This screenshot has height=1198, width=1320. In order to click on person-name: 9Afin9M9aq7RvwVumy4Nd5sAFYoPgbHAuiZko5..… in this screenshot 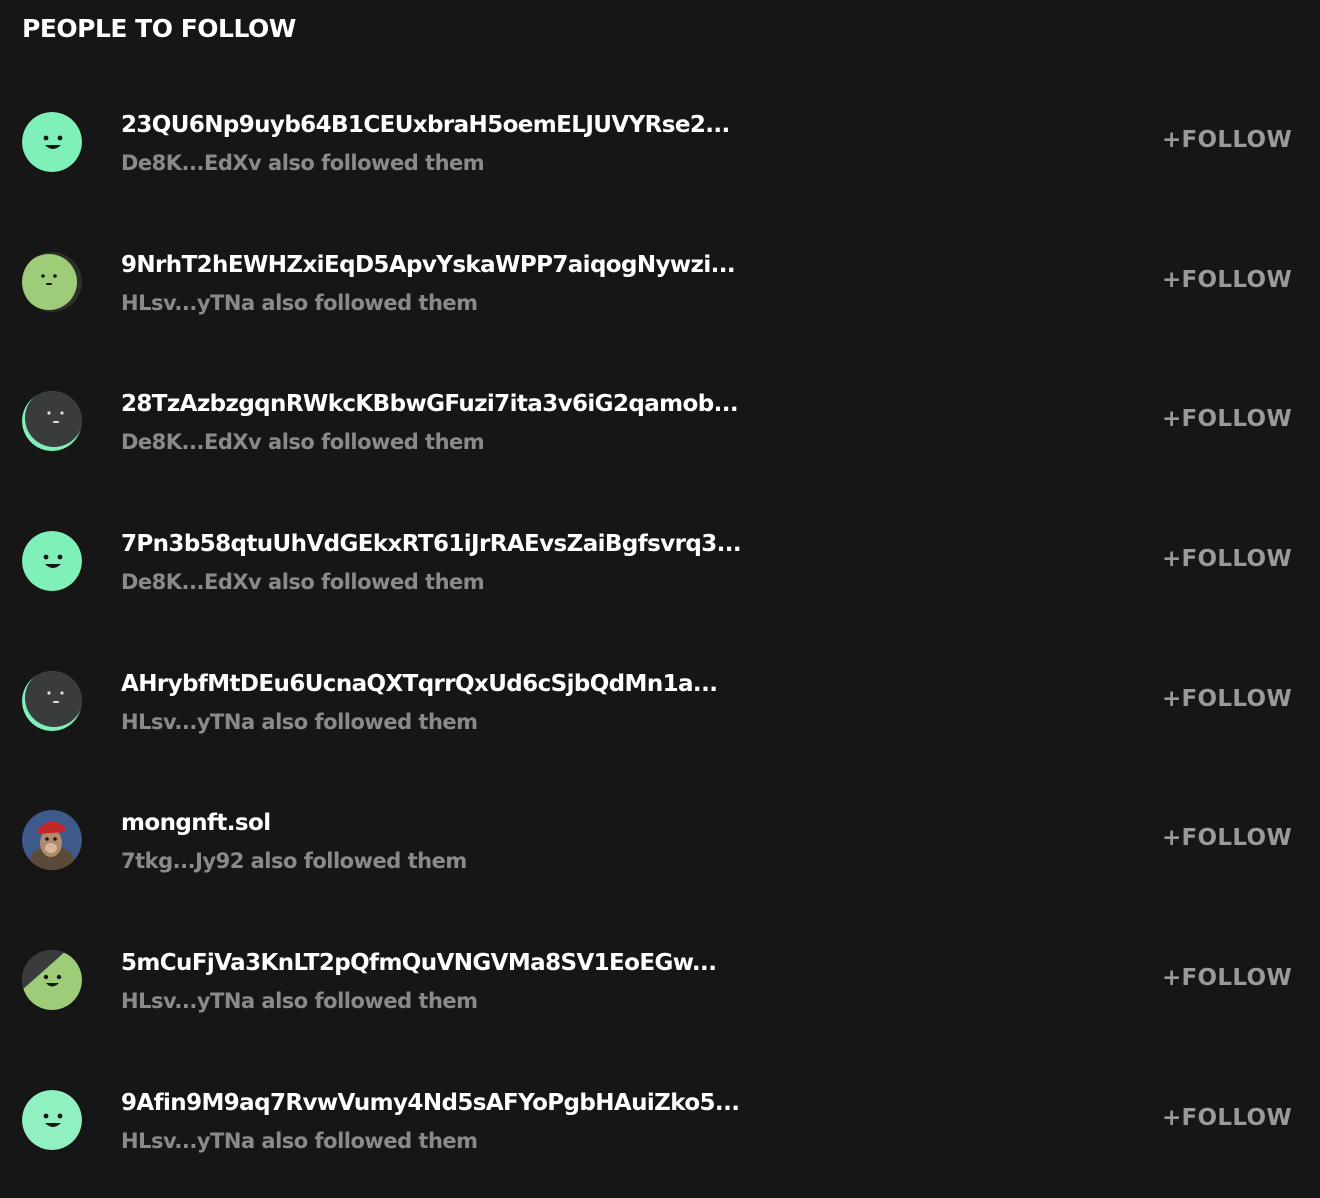, I will do `click(471, 1103)`.